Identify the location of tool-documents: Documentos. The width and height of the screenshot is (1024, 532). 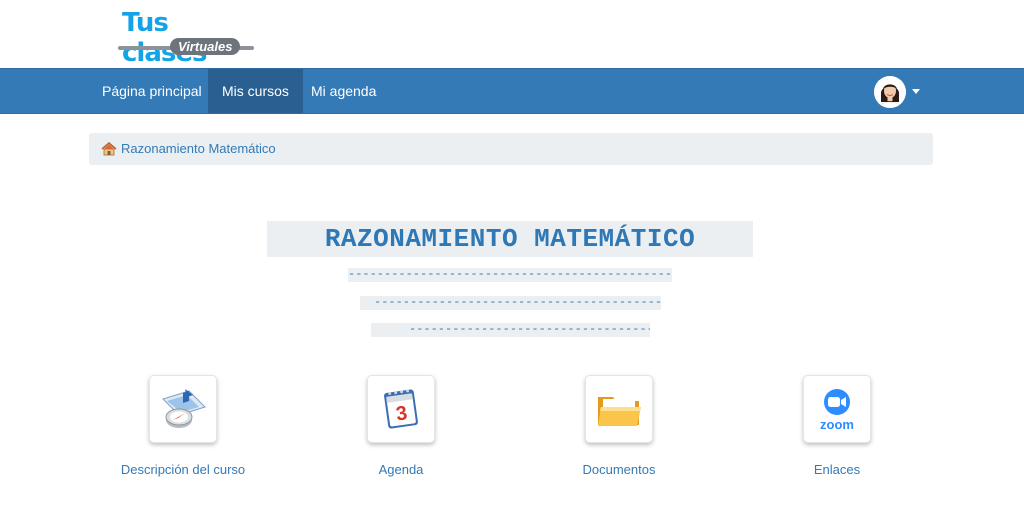
(619, 430).